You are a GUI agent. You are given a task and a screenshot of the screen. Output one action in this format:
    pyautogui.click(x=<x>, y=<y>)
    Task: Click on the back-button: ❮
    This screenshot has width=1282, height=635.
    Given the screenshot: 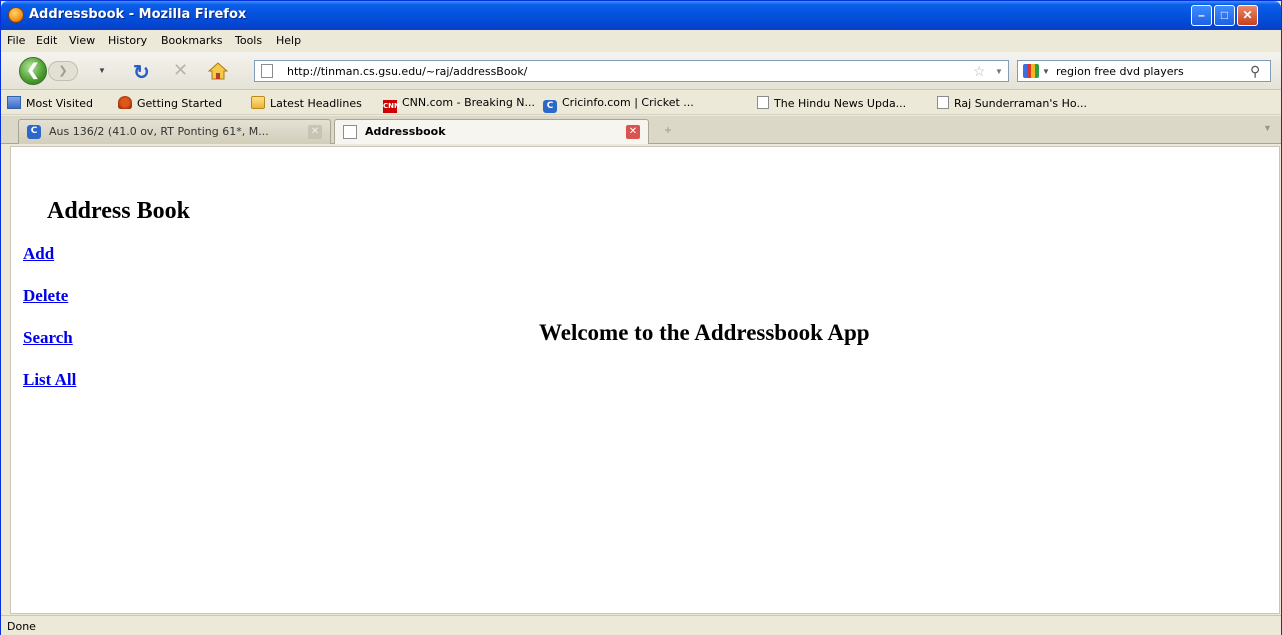 What is the action you would take?
    pyautogui.click(x=33, y=71)
    